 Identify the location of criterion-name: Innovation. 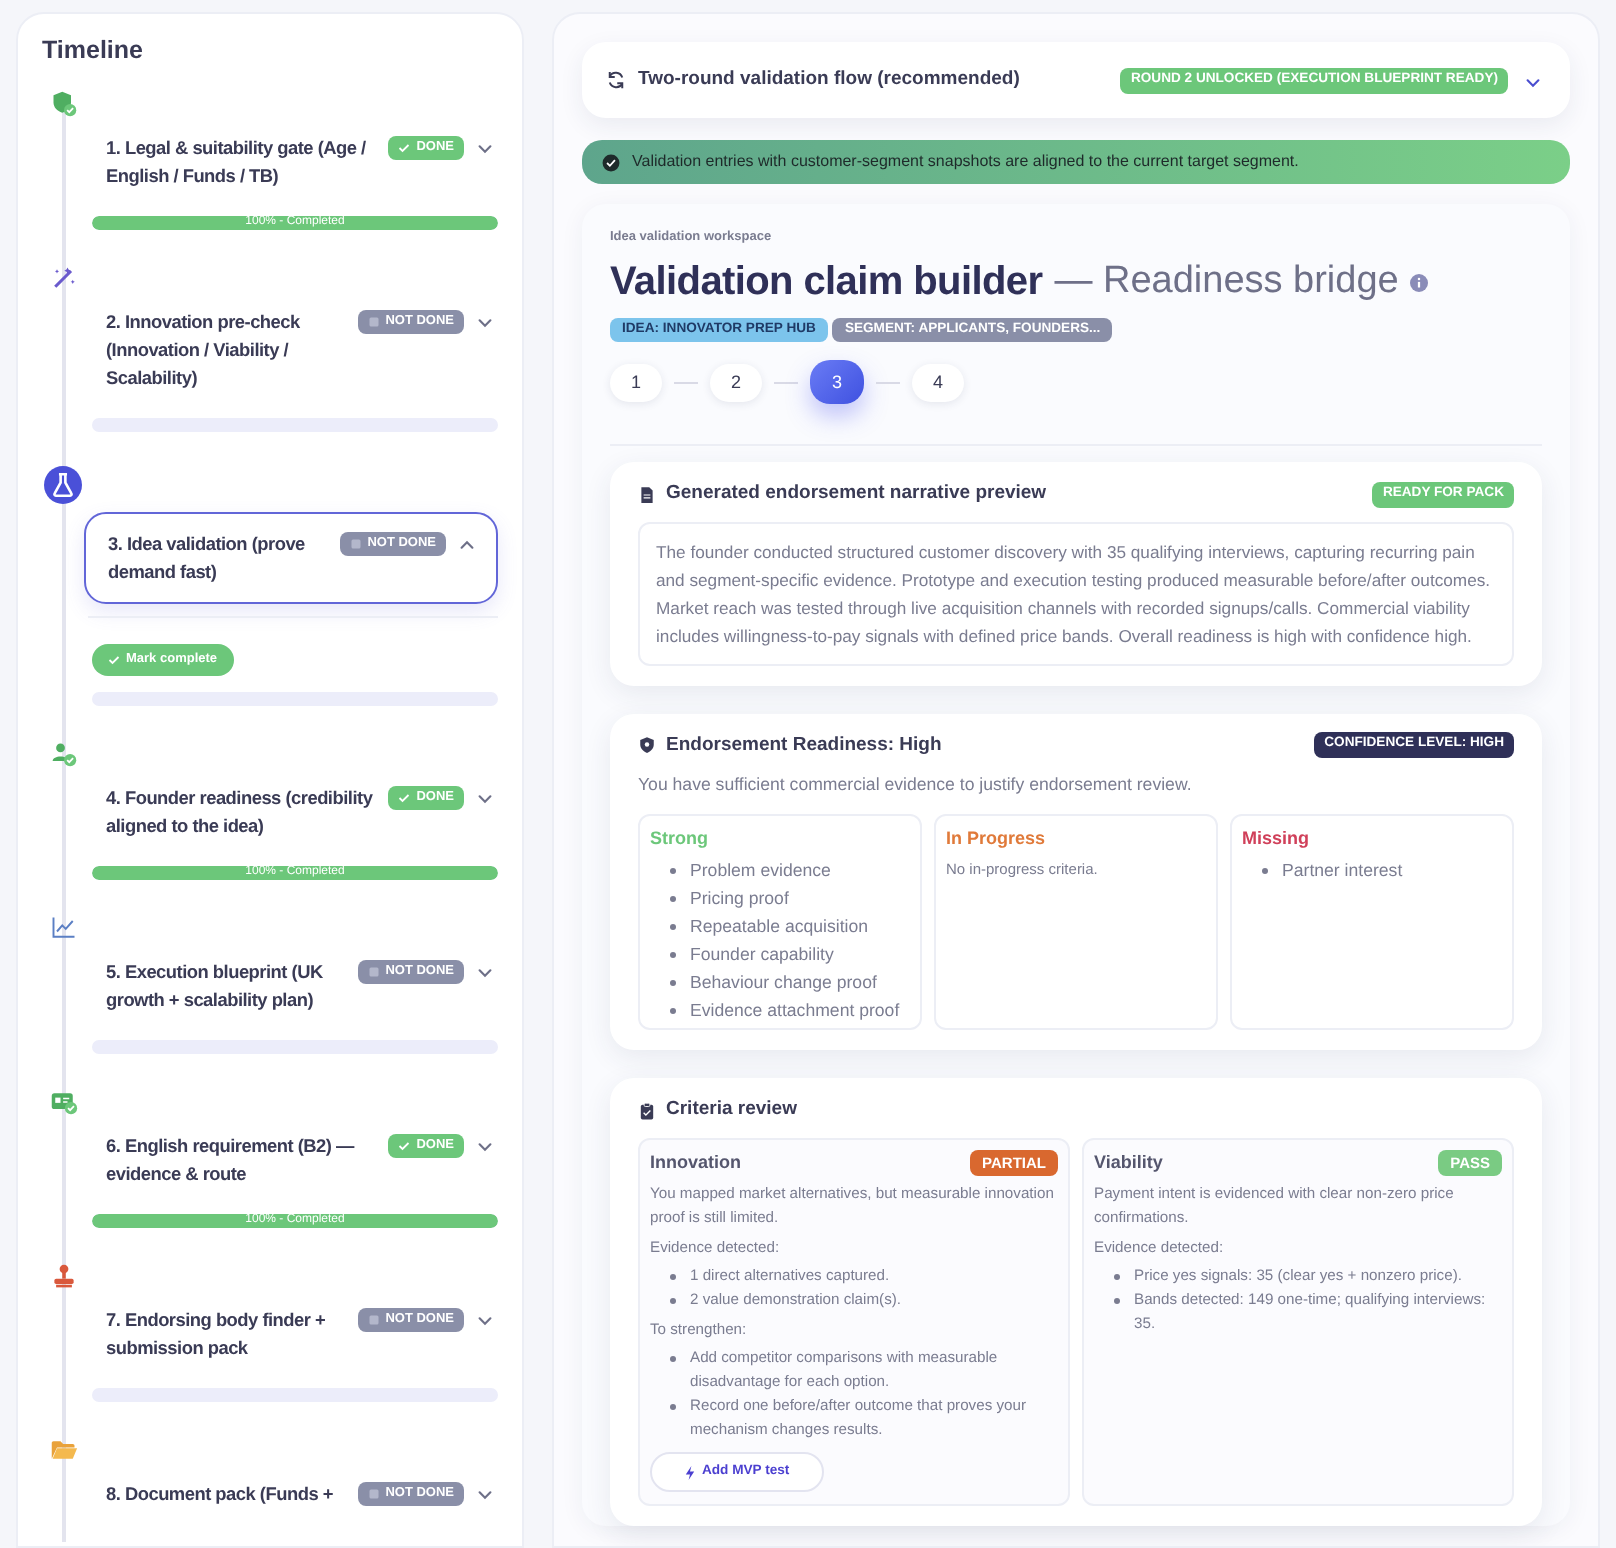
(695, 1162).